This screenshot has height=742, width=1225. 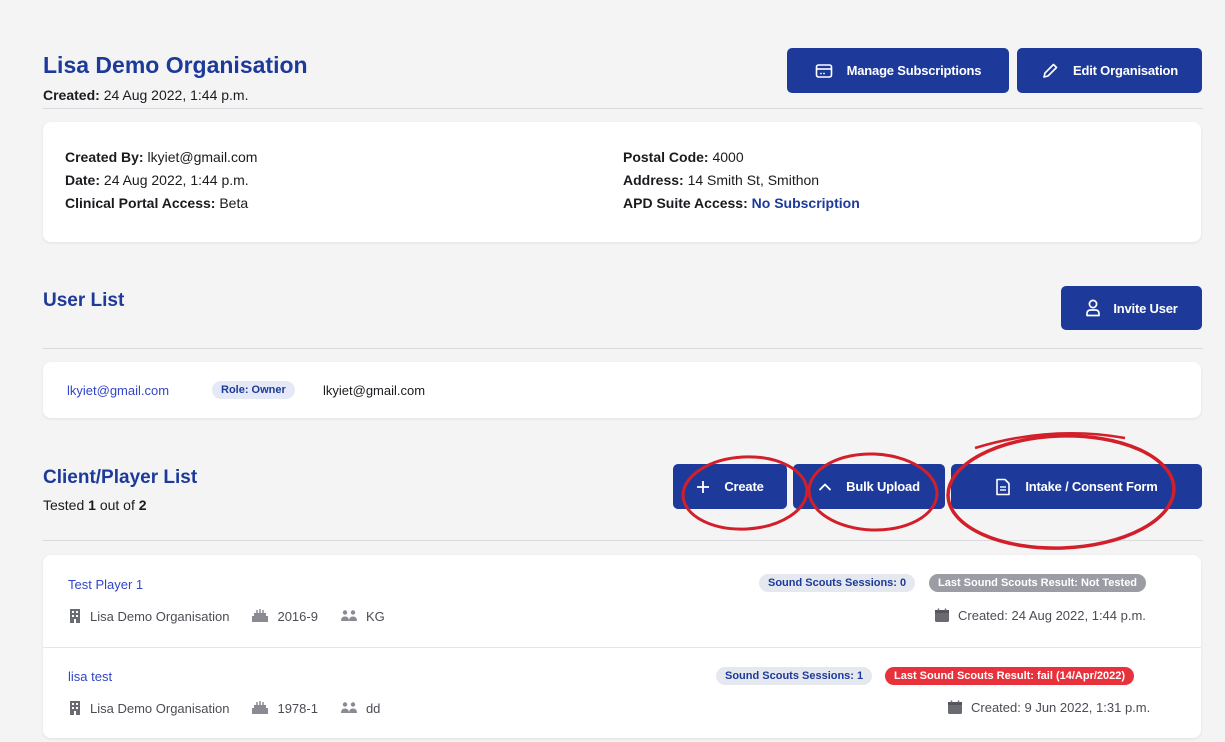 What do you see at coordinates (161, 157) in the screenshot?
I see `created-by: Created By: lkyiet@gmail.com` at bounding box center [161, 157].